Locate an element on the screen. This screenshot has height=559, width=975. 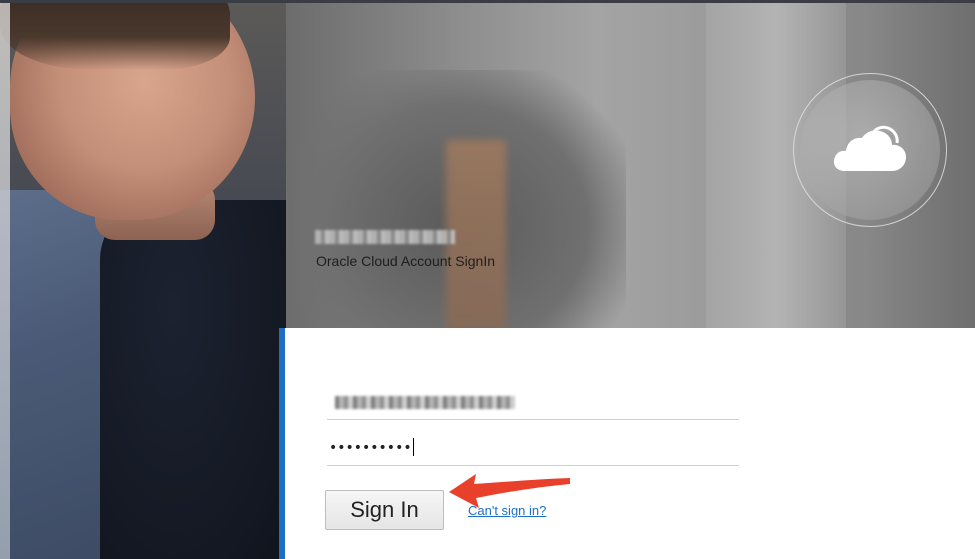
text-caret is located at coordinates (413, 447).